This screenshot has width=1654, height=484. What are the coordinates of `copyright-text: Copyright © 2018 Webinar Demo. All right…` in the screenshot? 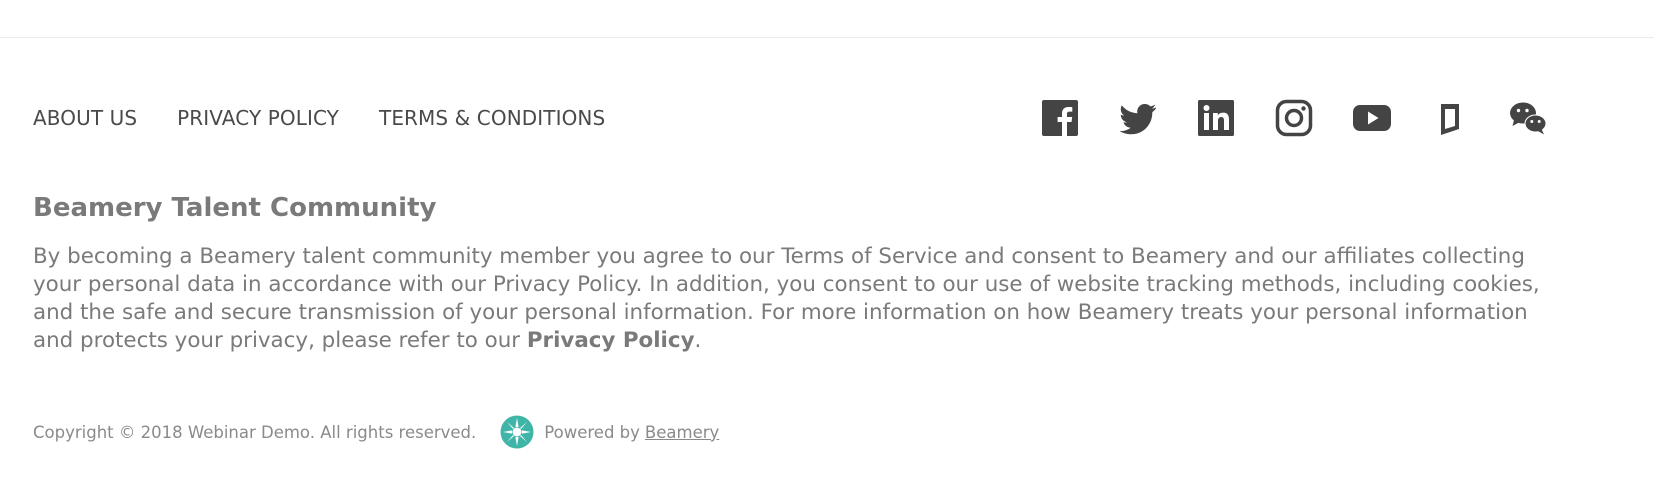 It's located at (255, 432).